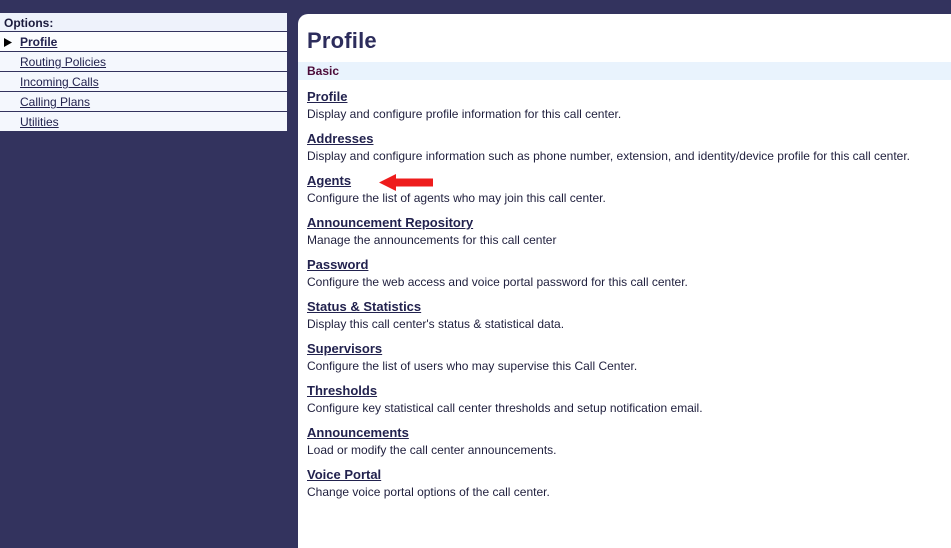 This screenshot has width=951, height=548. Describe the element at coordinates (364, 307) in the screenshot. I see `link-status-statistics: Status & Statistics` at that location.